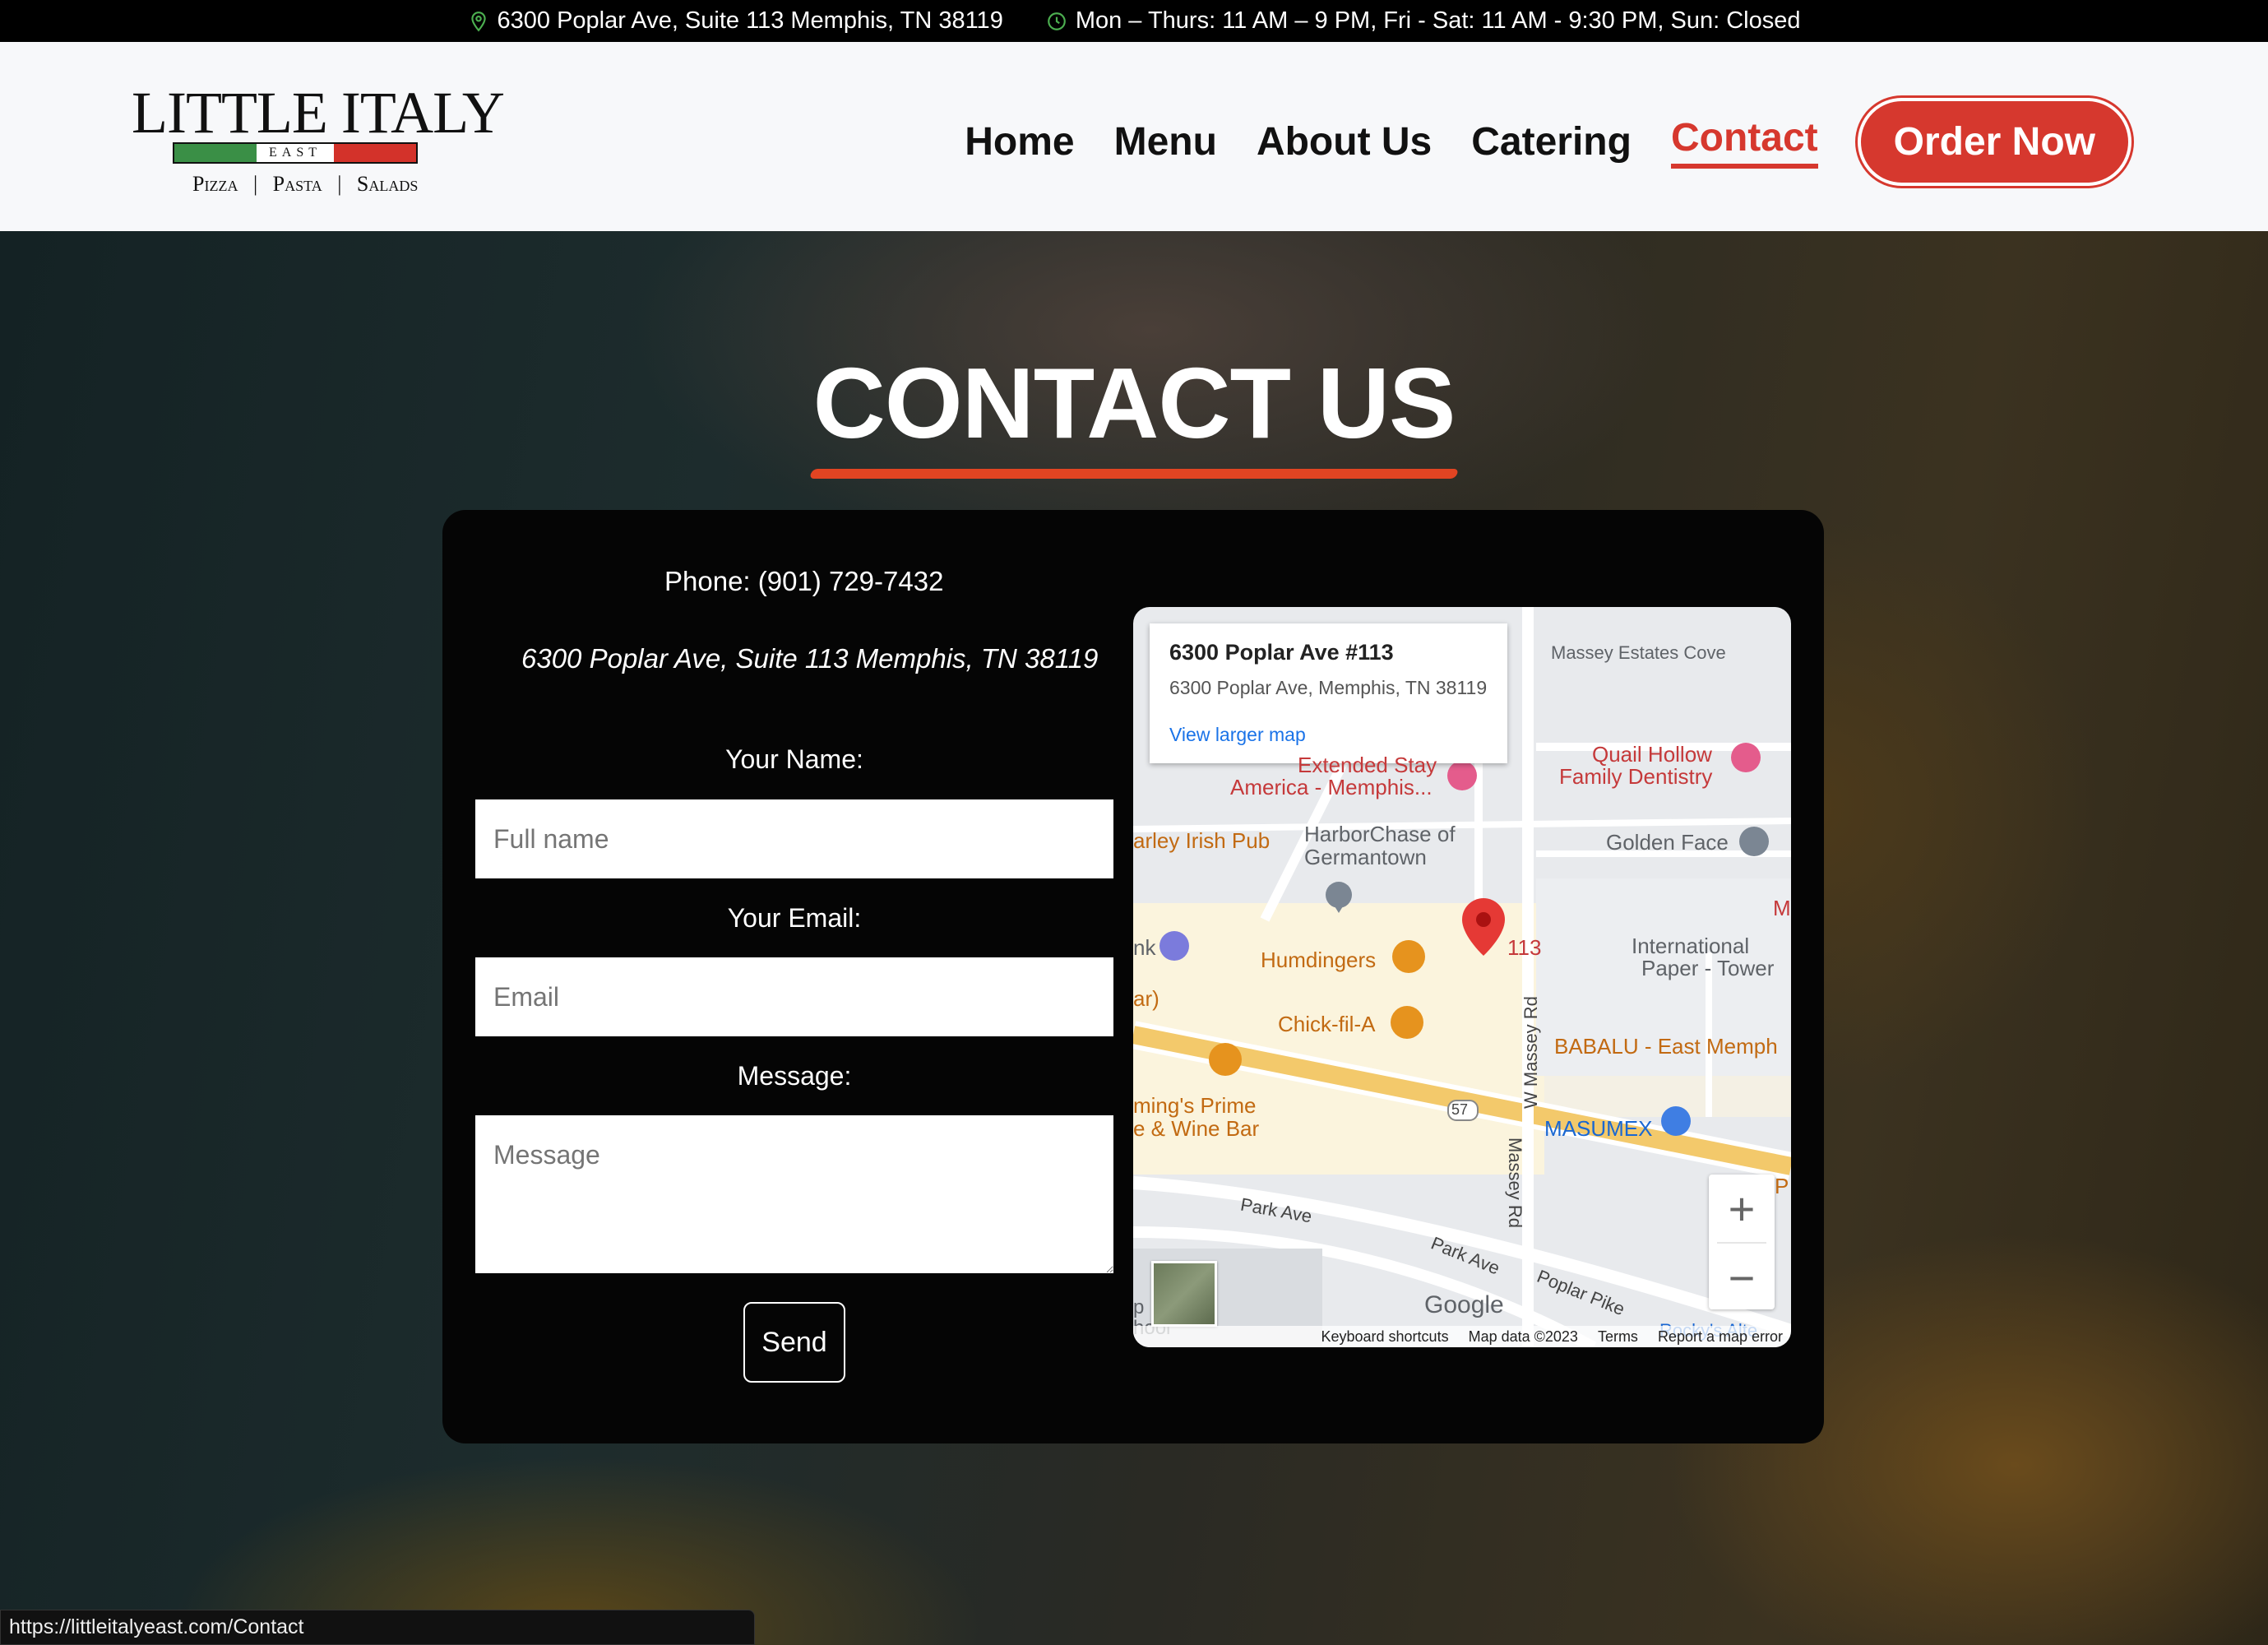 The image size is (2268, 1645). Describe the element at coordinates (1618, 1337) in the screenshot. I see `terms-link: Terms` at that location.